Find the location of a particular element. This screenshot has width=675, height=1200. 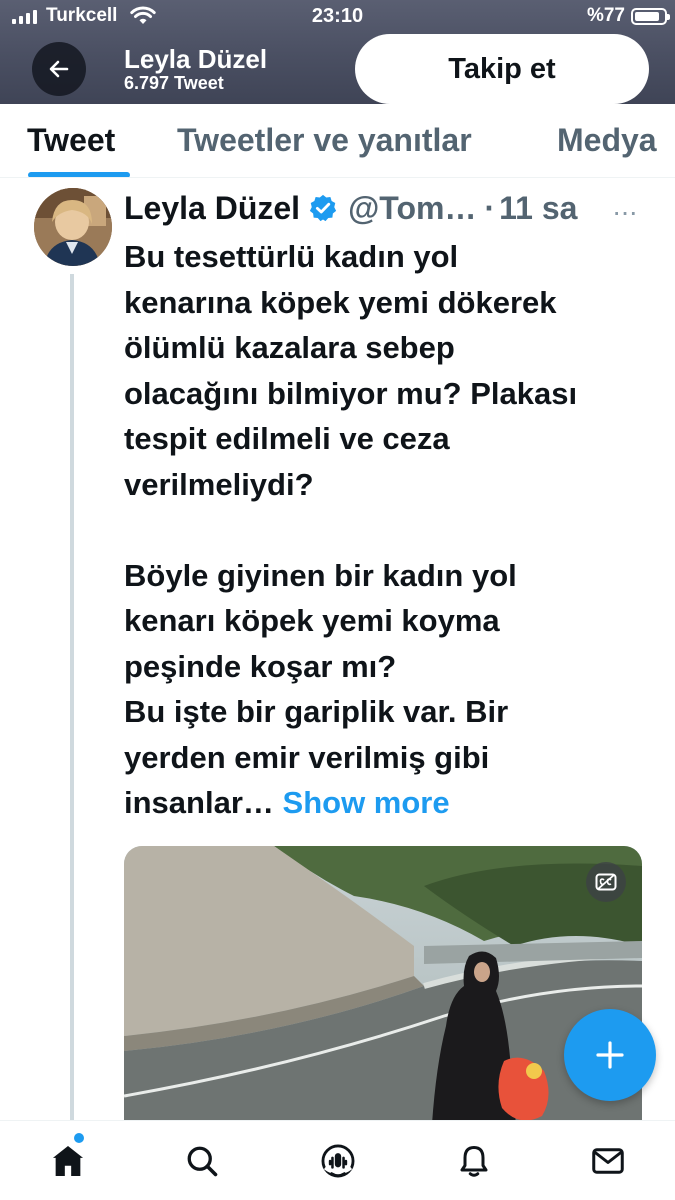

search-icon is located at coordinates (202, 1161).